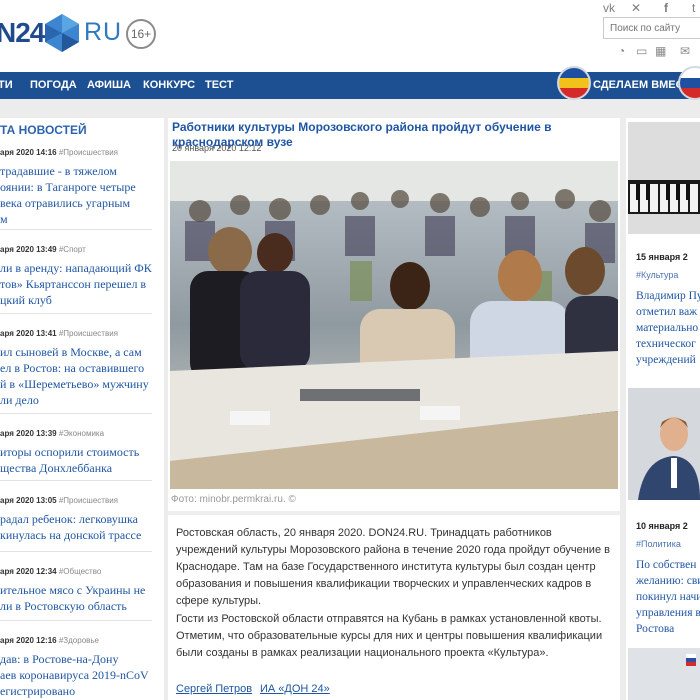  Describe the element at coordinates (53, 85) in the screenshot. I see `nav-item-weather: ПОГОДА` at that location.